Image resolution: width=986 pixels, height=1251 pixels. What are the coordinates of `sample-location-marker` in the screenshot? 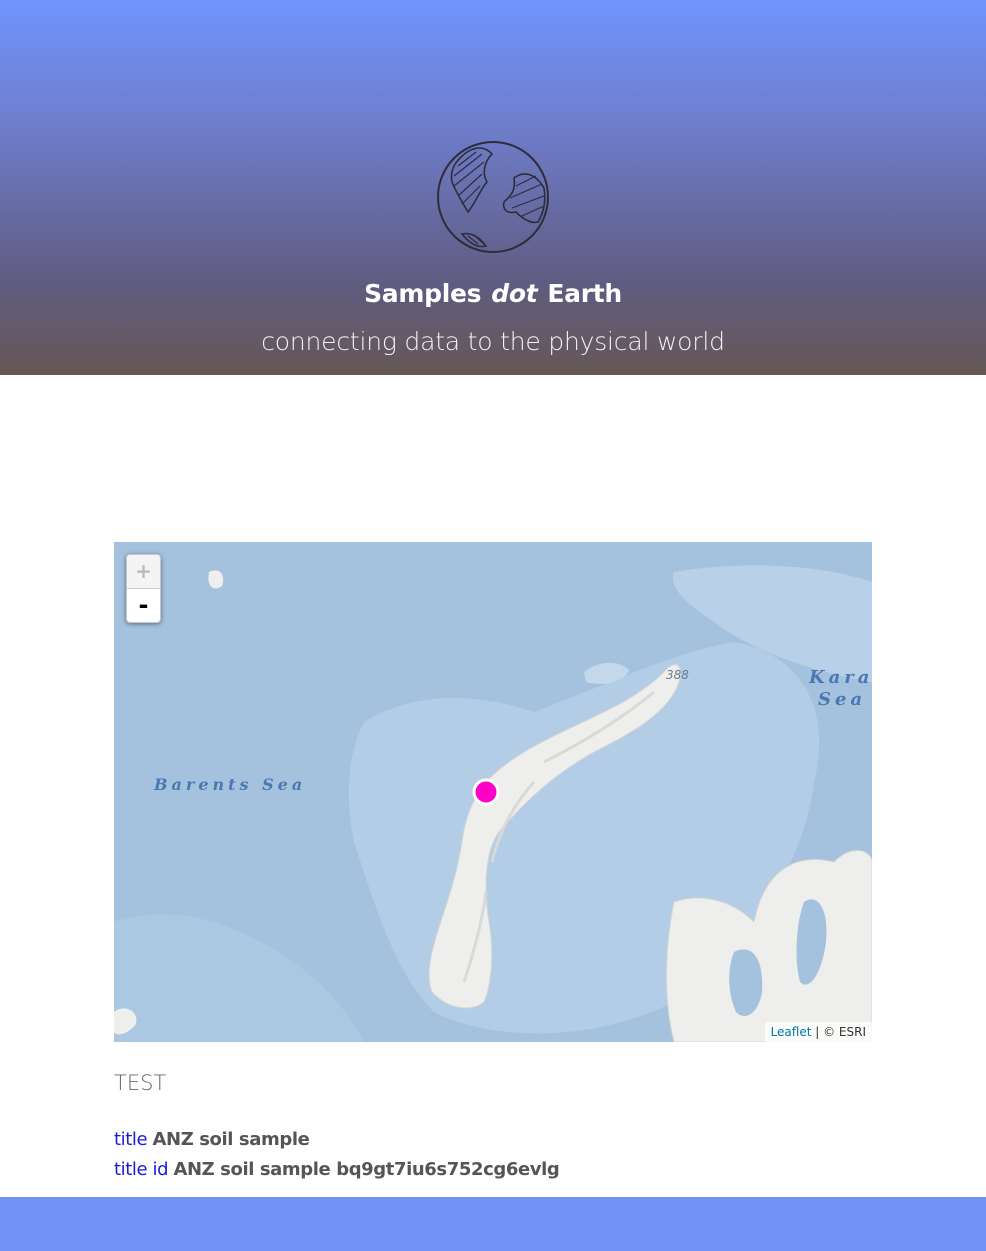 It's located at (486, 792).